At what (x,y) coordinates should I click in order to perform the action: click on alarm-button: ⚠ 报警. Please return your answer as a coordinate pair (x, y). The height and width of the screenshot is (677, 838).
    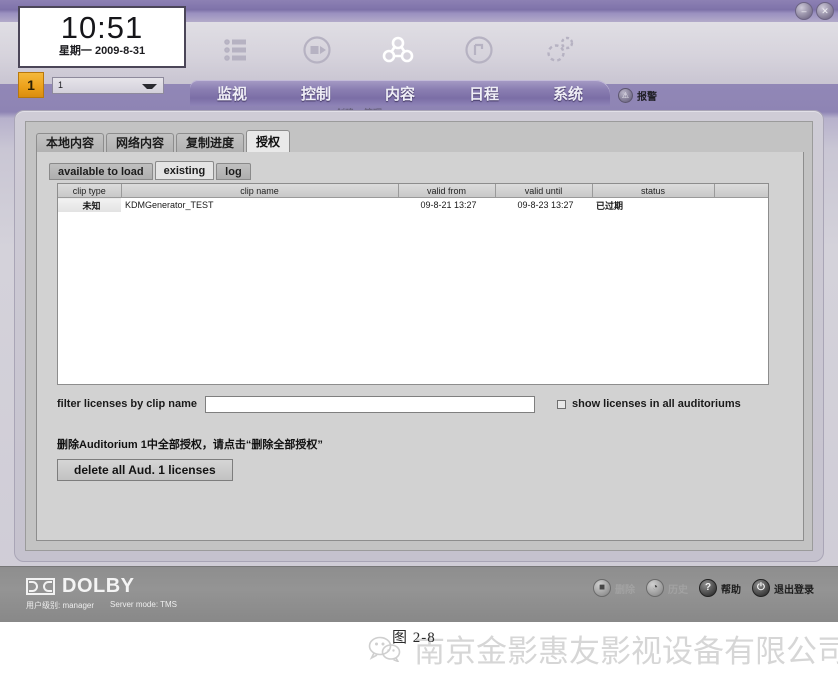
    Looking at the image, I should click on (637, 95).